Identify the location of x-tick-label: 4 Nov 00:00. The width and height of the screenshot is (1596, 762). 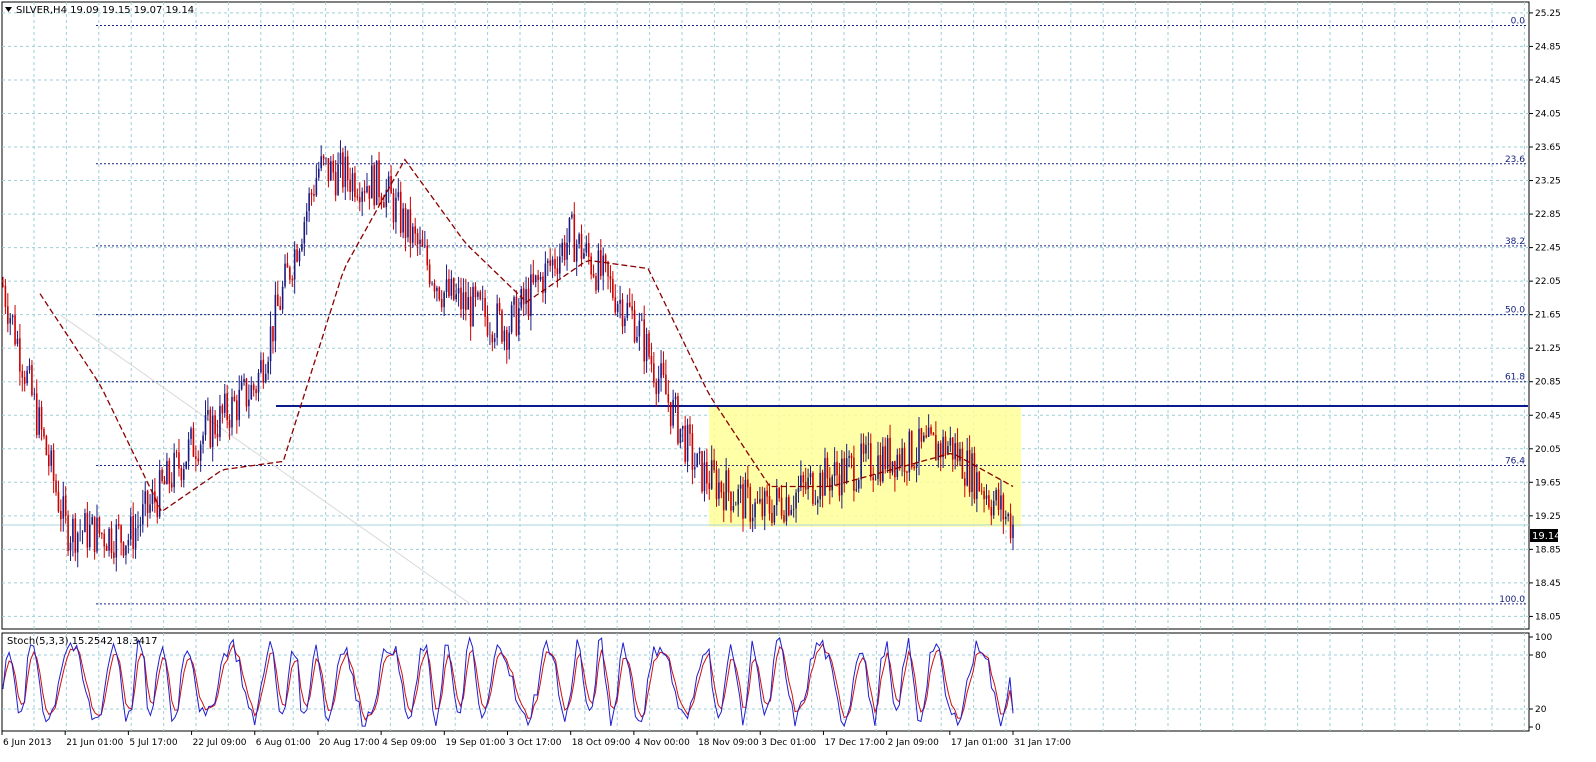
(662, 743).